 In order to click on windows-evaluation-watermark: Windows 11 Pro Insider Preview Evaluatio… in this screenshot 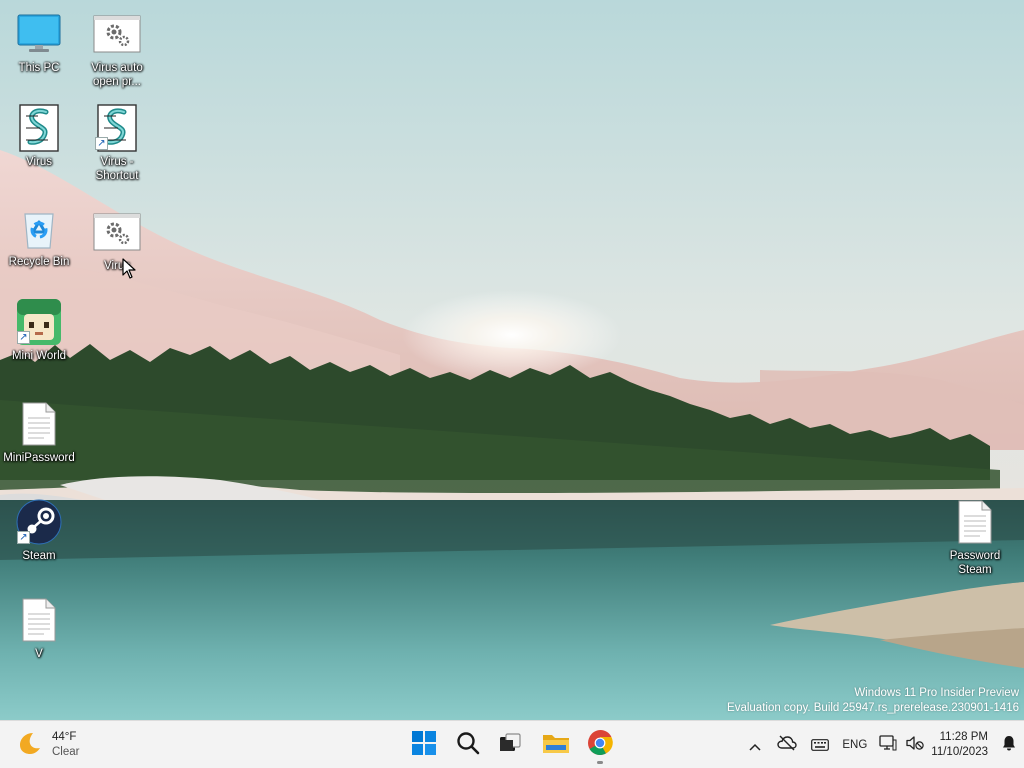, I will do `click(873, 701)`.